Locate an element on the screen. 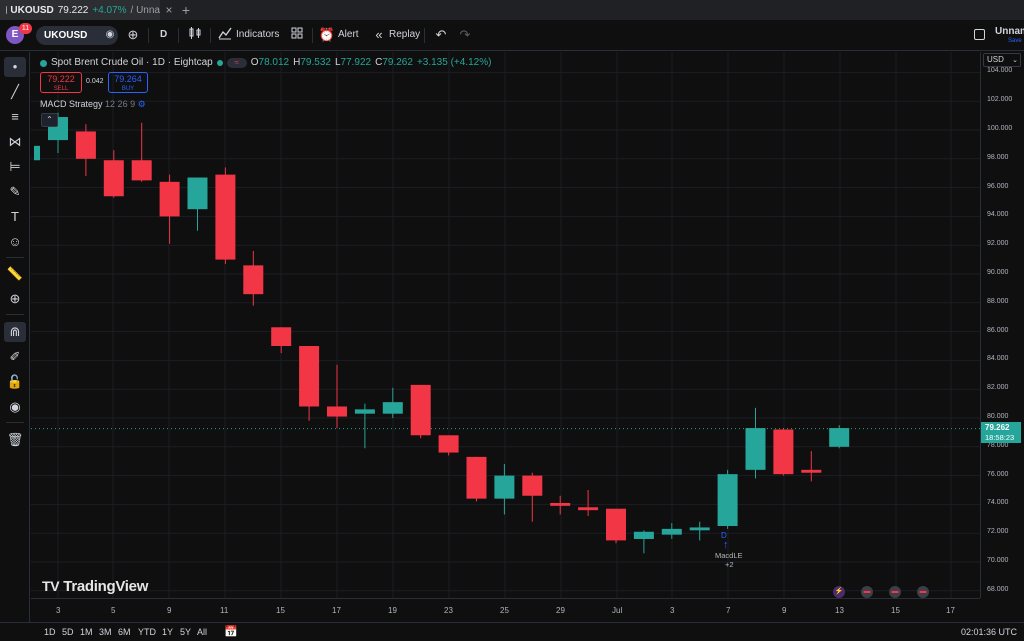 The height and width of the screenshot is (641, 1024). utc-clock: 02:01:36 UTC is located at coordinates (989, 632).